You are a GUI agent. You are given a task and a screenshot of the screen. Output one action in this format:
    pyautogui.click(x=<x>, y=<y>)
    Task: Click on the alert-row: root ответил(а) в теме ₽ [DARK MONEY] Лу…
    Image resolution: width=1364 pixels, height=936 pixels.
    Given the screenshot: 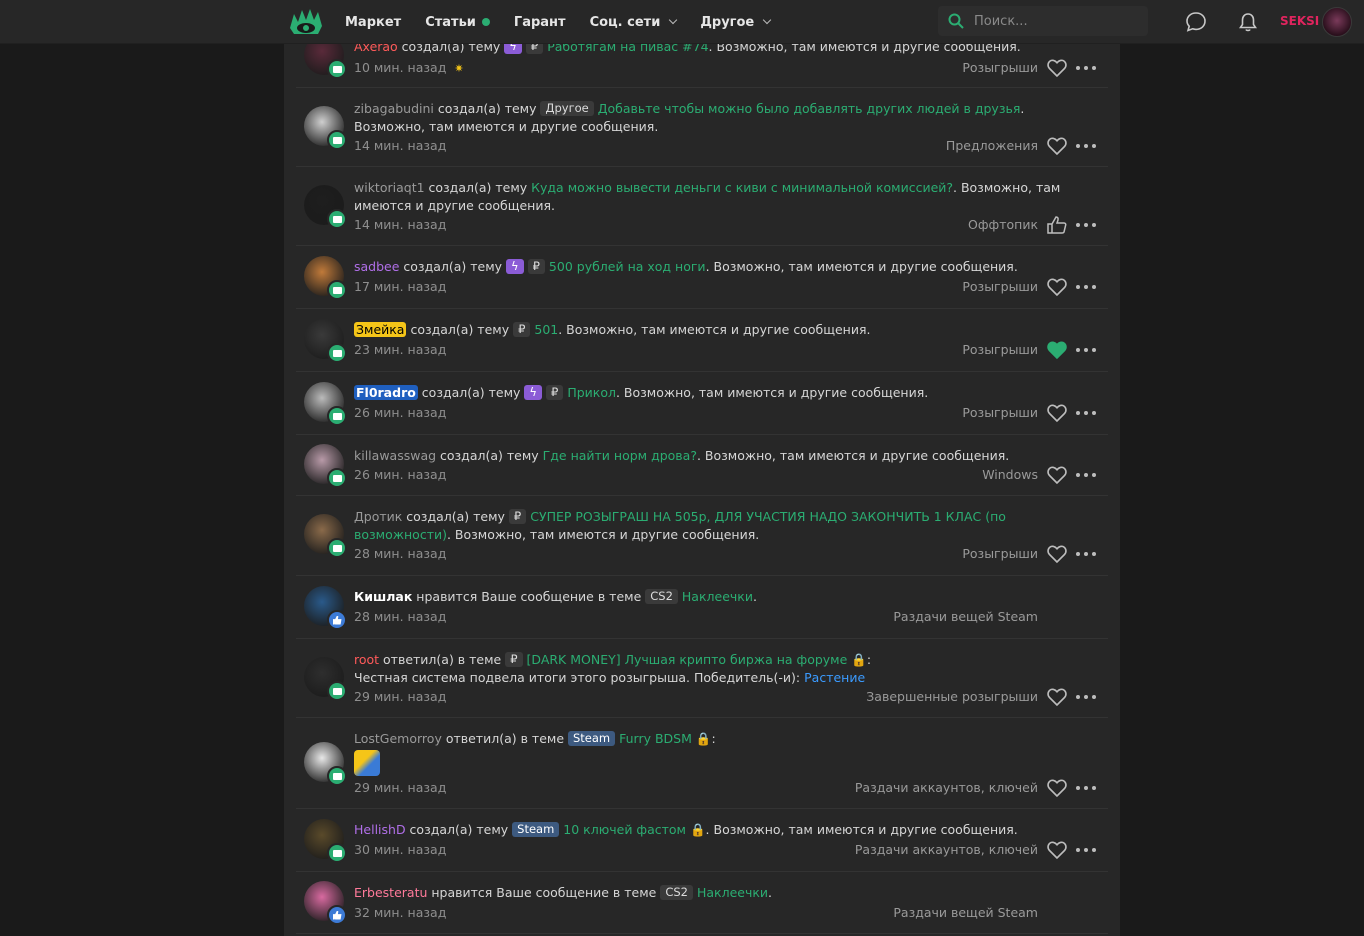 What is the action you would take?
    pyautogui.click(x=702, y=678)
    